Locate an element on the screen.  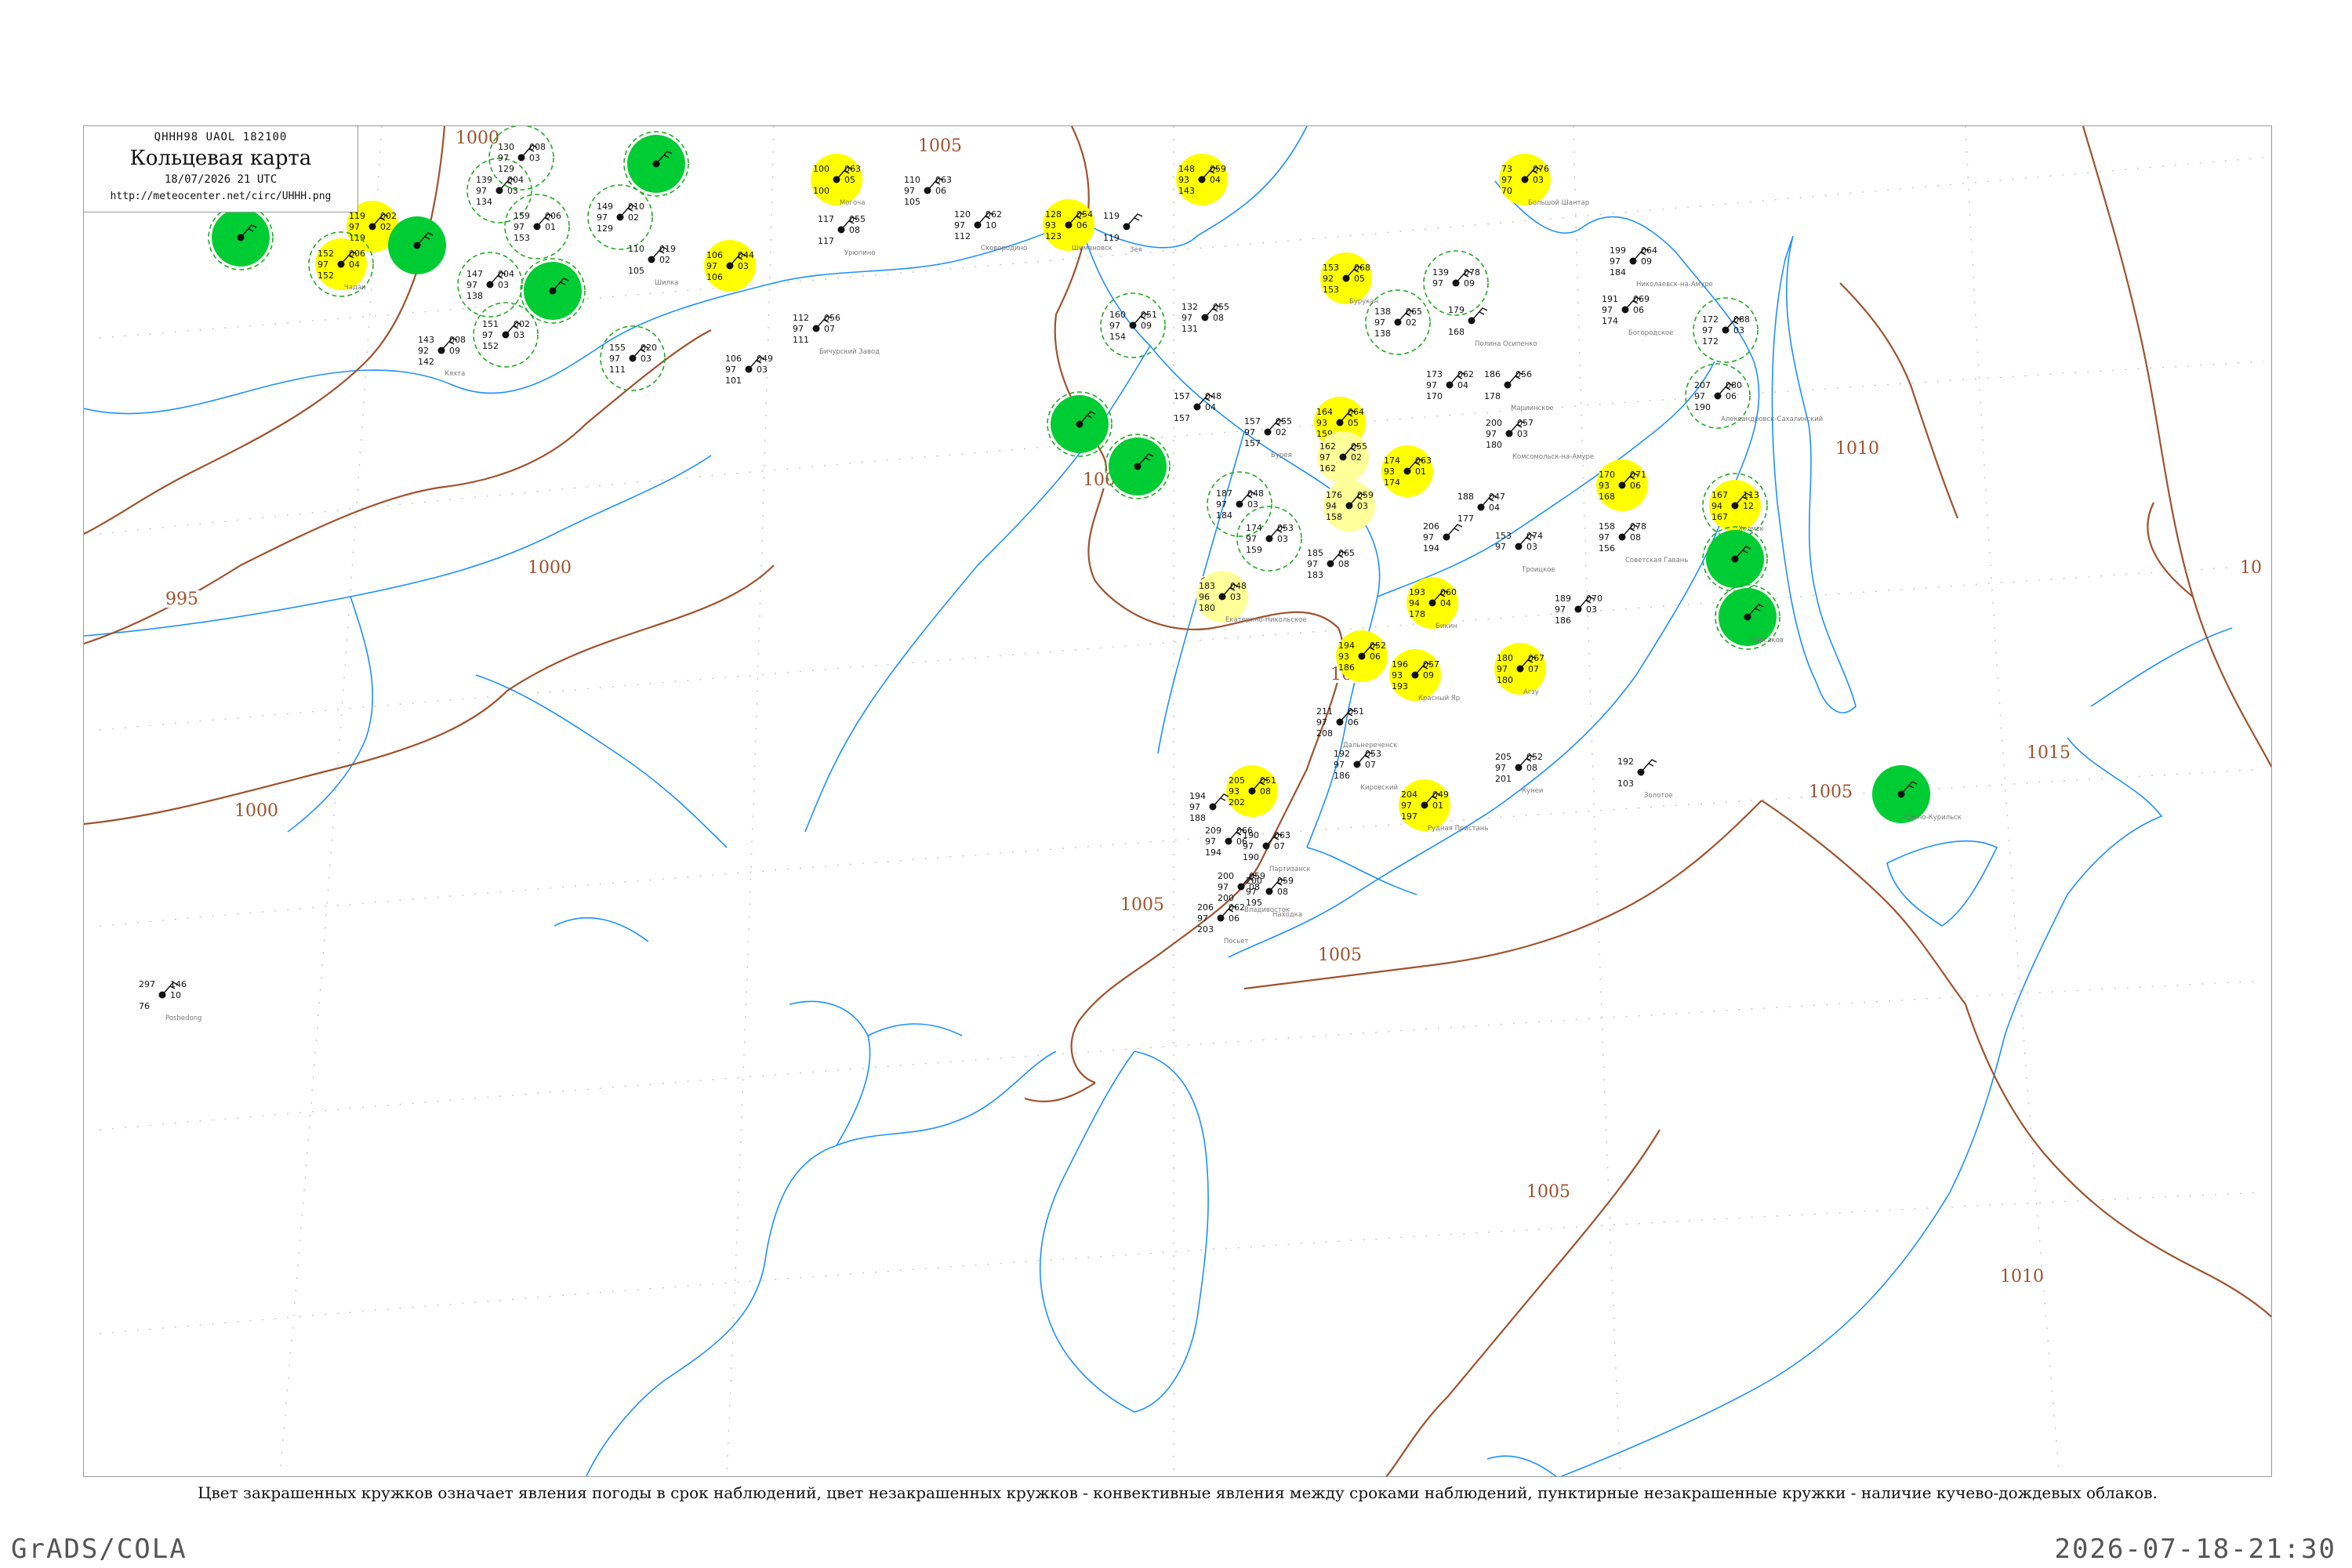
station-temperature: 170 is located at coordinates (1607, 475).